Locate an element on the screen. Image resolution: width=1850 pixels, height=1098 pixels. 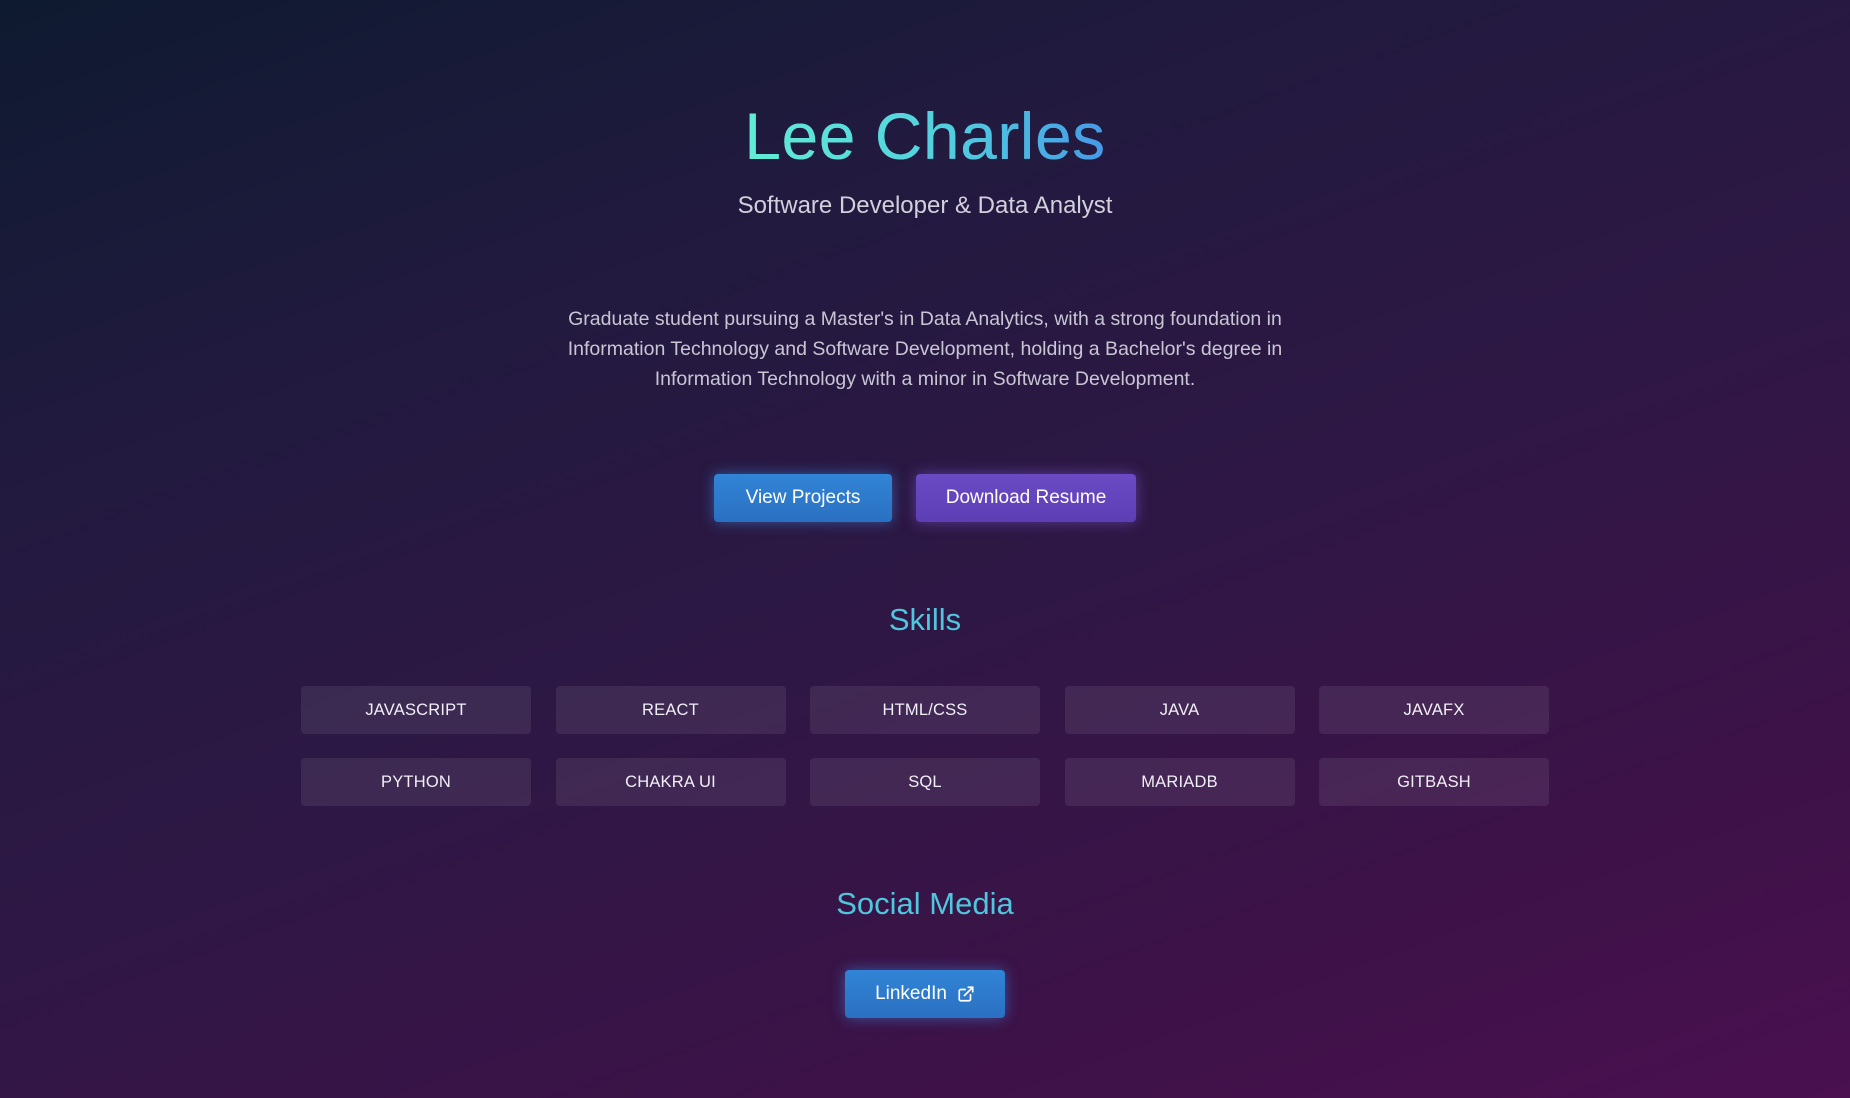
skill-chip: CHAKRA UI is located at coordinates (670, 782).